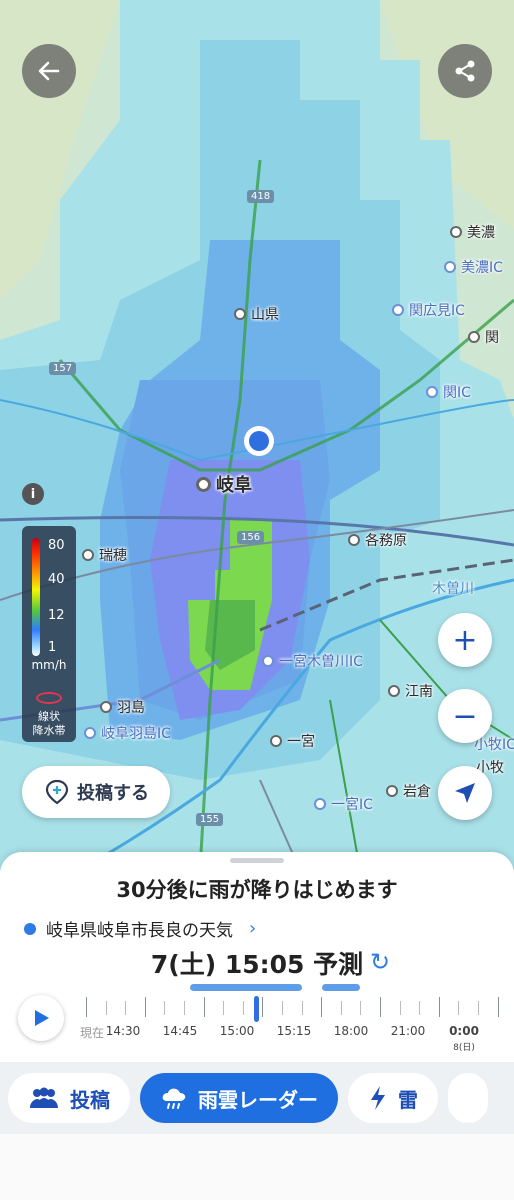 Image resolution: width=514 pixels, height=1200 pixels. I want to click on arrow-left-icon, so click(49, 71).